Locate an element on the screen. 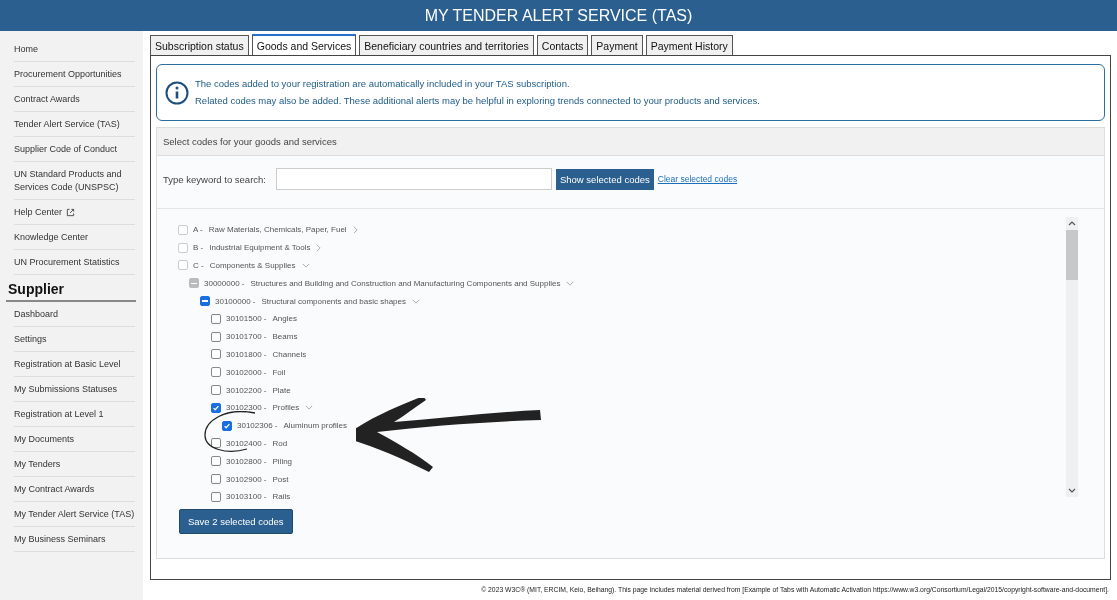  sidebar-link: Registration at Basic Level is located at coordinates (67, 364).